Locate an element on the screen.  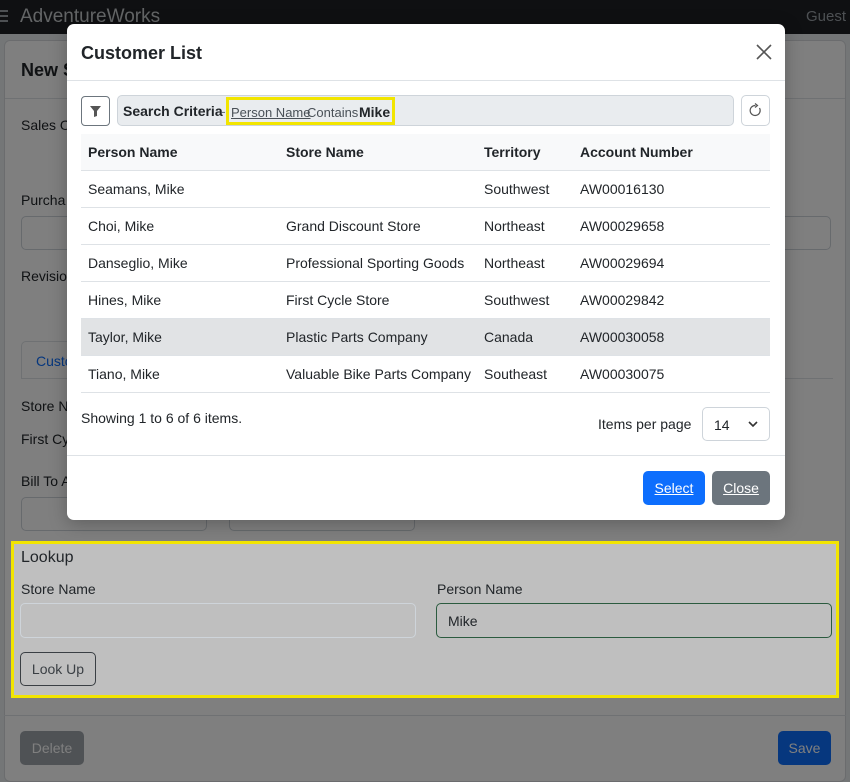
cell-person: Seamans, Mike is located at coordinates (180, 189).